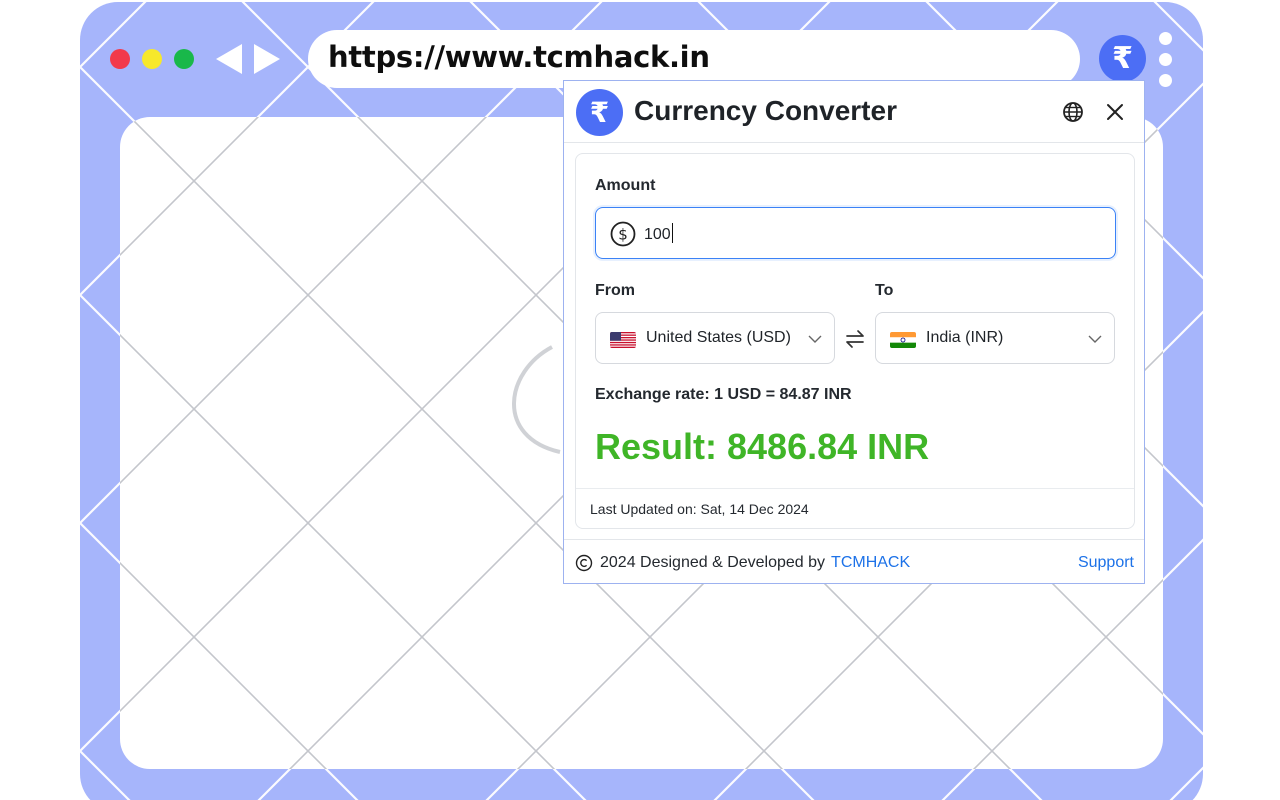 This screenshot has width=1280, height=800. Describe the element at coordinates (1106, 563) in the screenshot. I see `support-link: Support` at that location.